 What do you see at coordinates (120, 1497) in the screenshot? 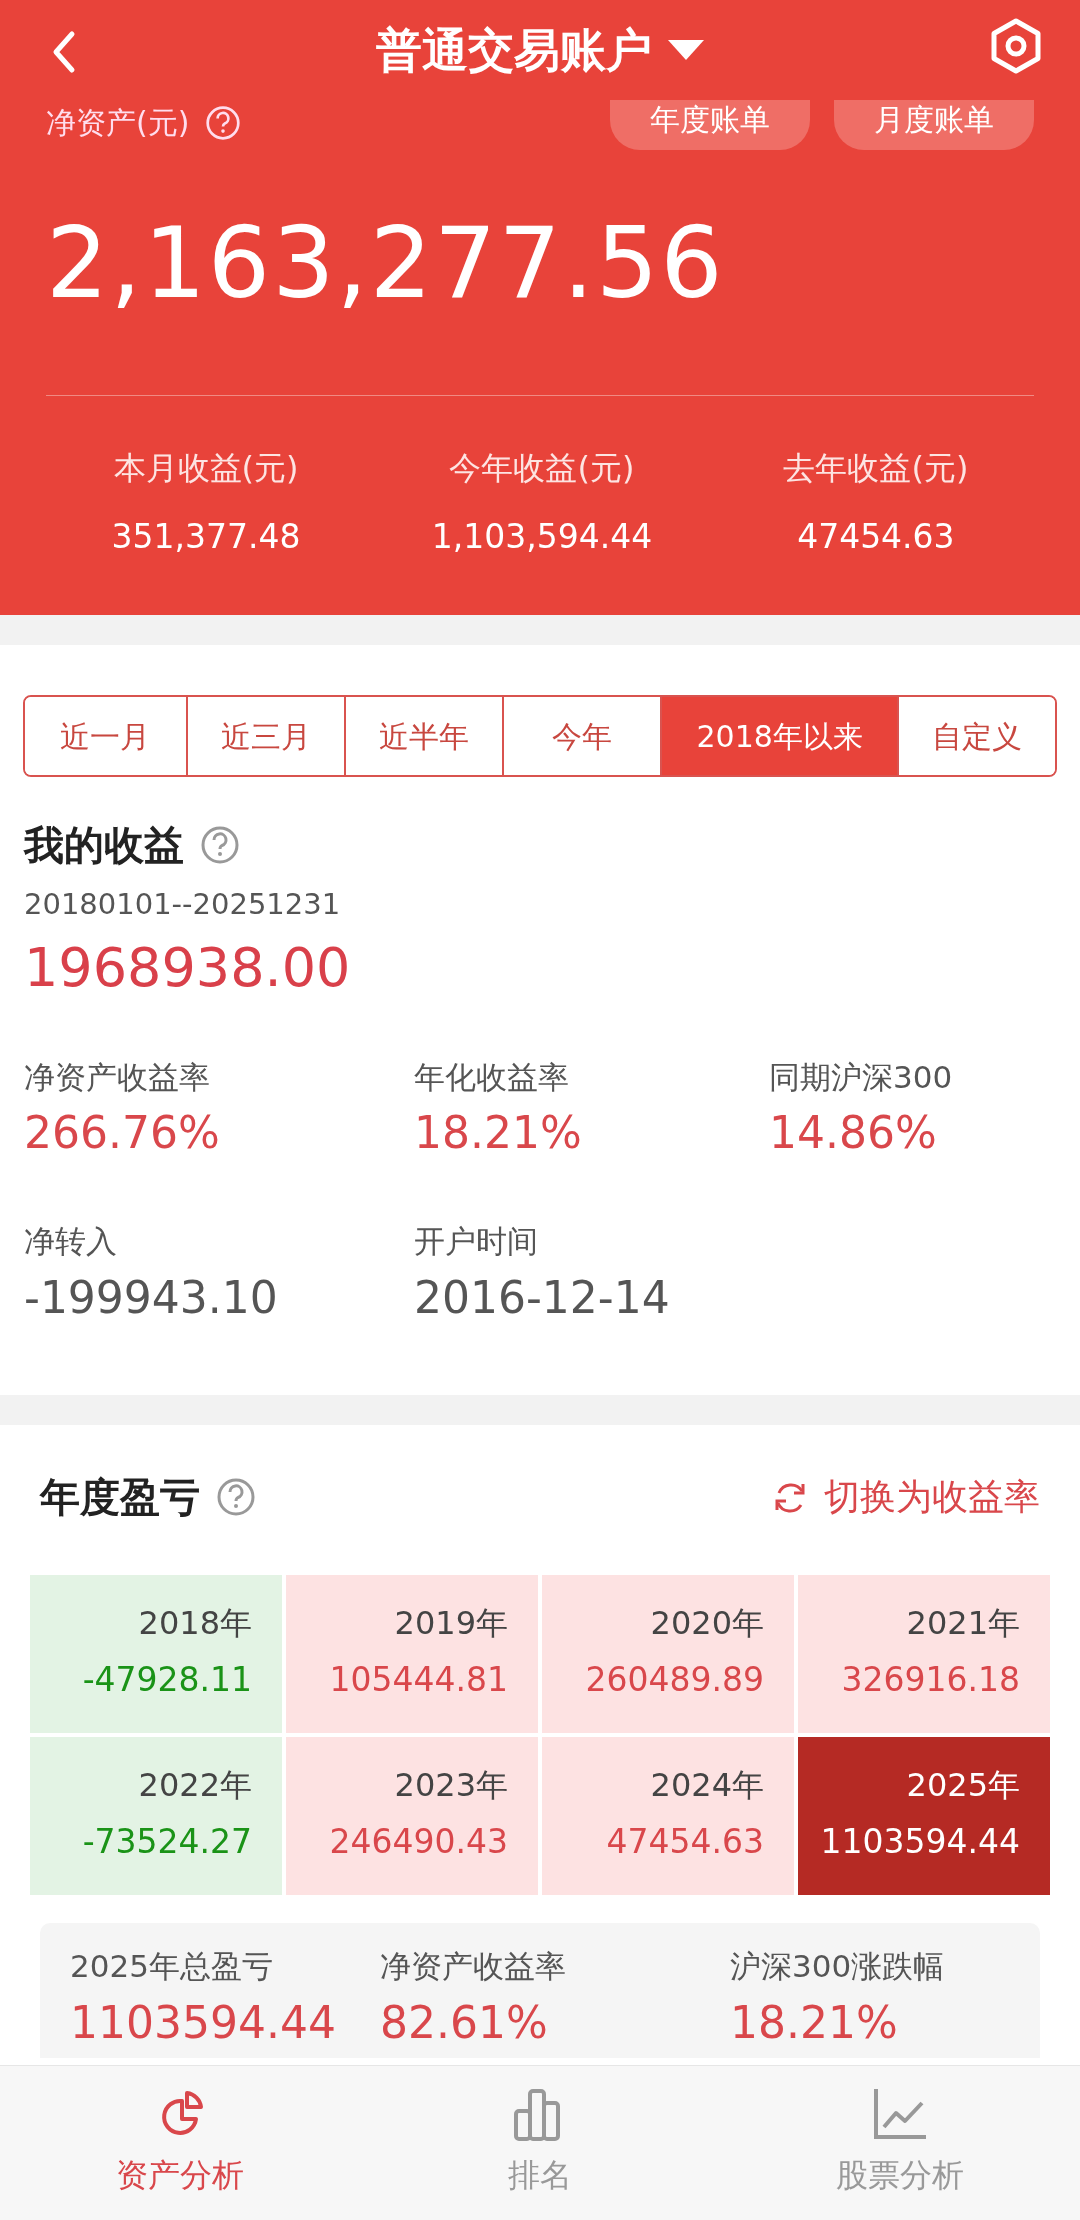
I see `section-title: 年度盈亏` at bounding box center [120, 1497].